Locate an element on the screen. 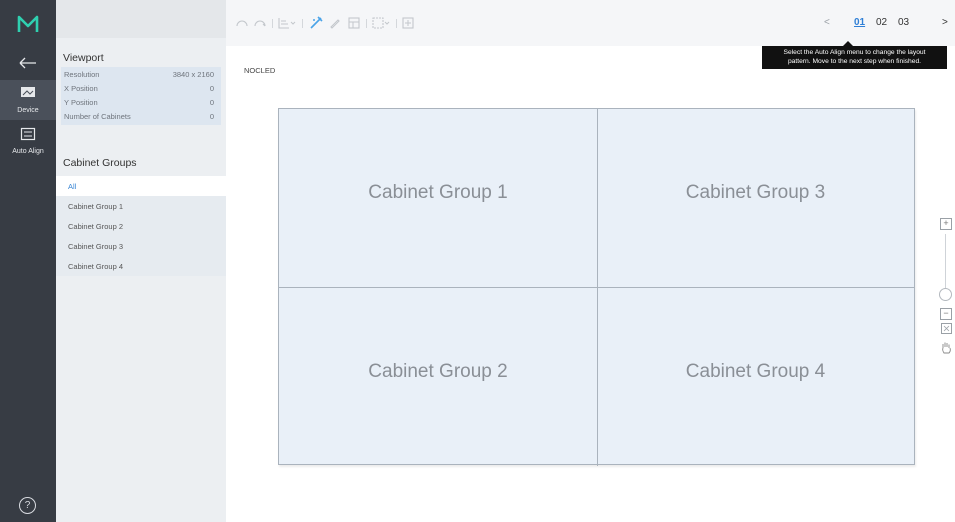 This screenshot has height=522, width=955. rail-item-auto-align-label: Auto Align is located at coordinates (28, 151).